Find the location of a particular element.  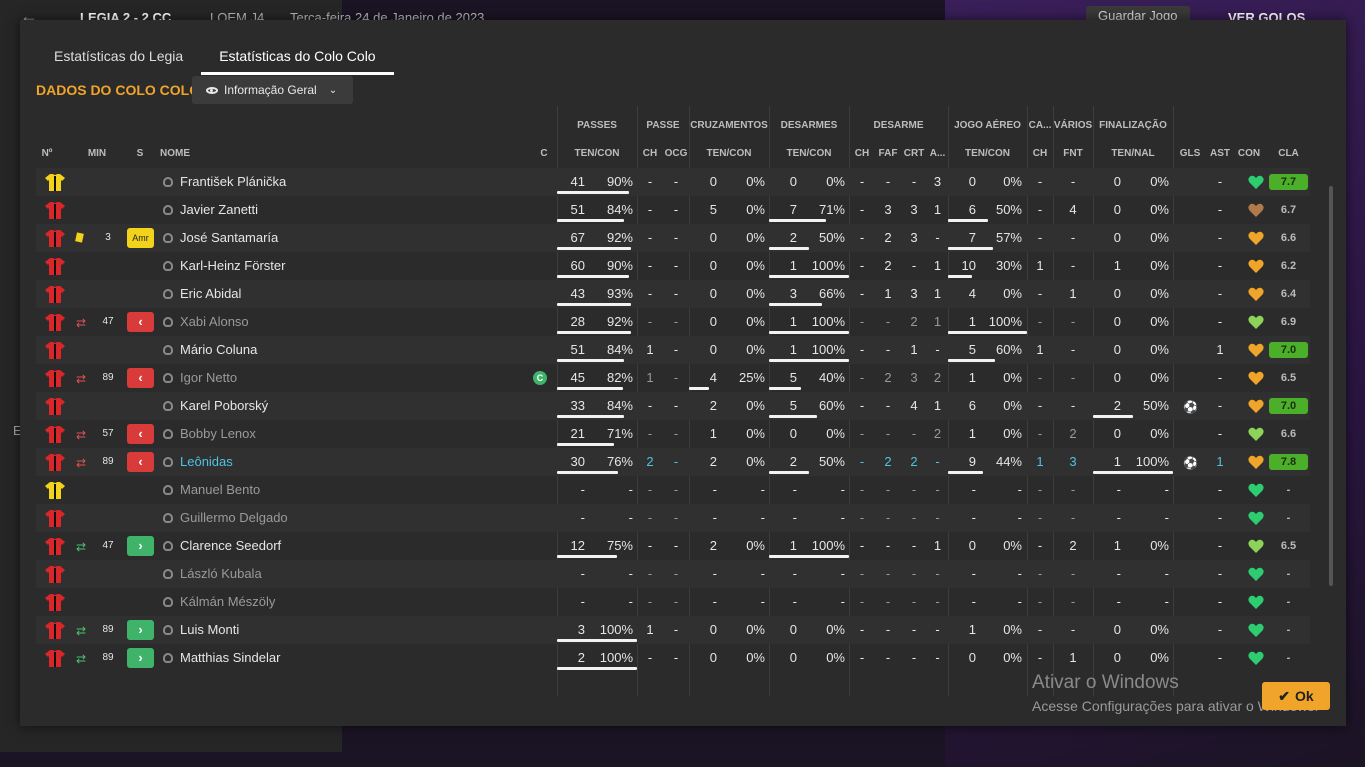

crosses-percent: 0% is located at coordinates (755, 545).